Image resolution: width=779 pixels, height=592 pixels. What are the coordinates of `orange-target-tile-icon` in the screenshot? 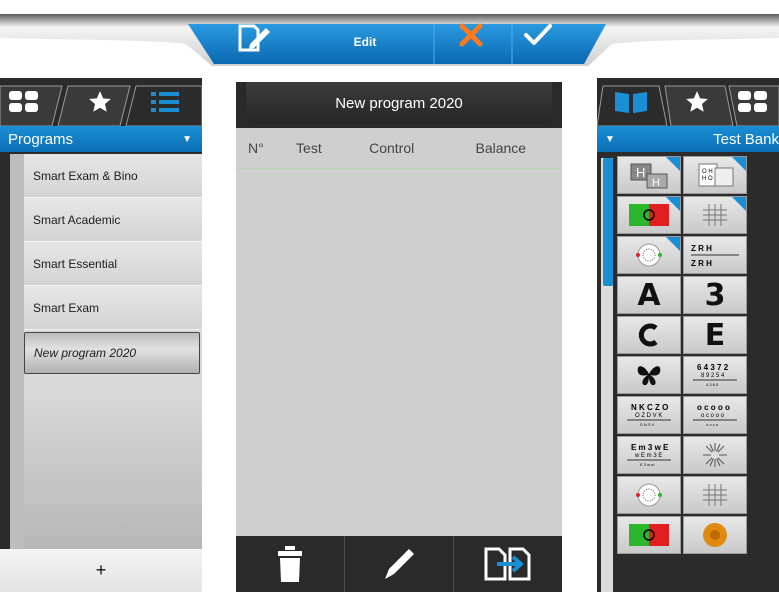 It's located at (715, 535).